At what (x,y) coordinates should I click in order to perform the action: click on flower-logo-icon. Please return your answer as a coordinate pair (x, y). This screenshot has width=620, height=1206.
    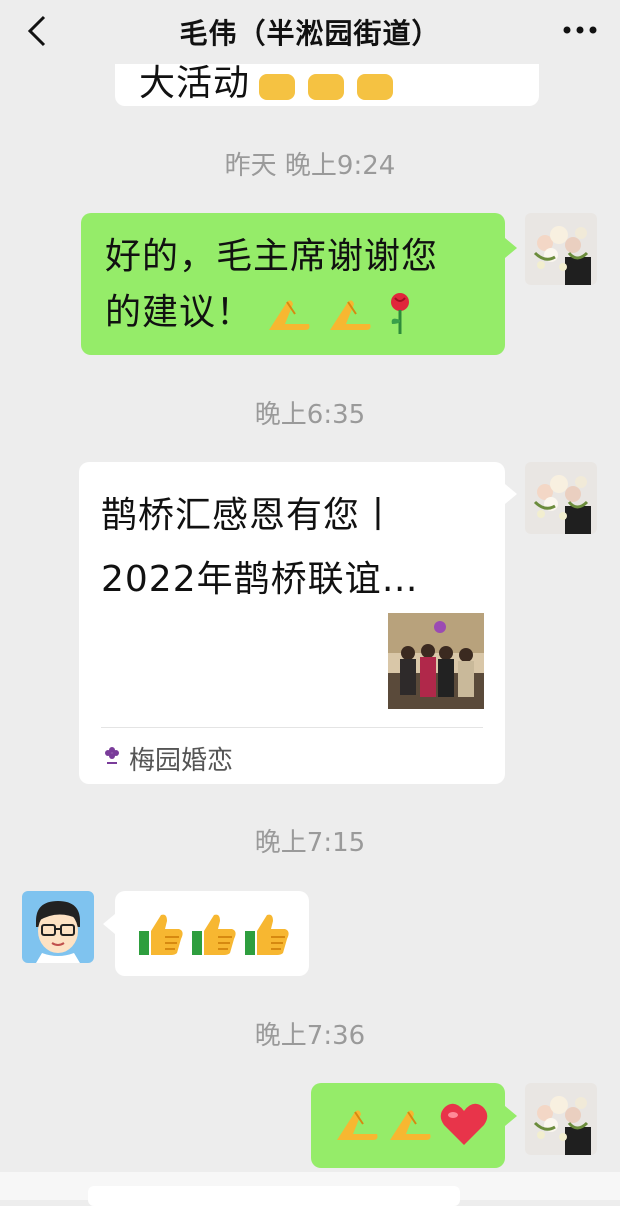
    Looking at the image, I should click on (112, 755).